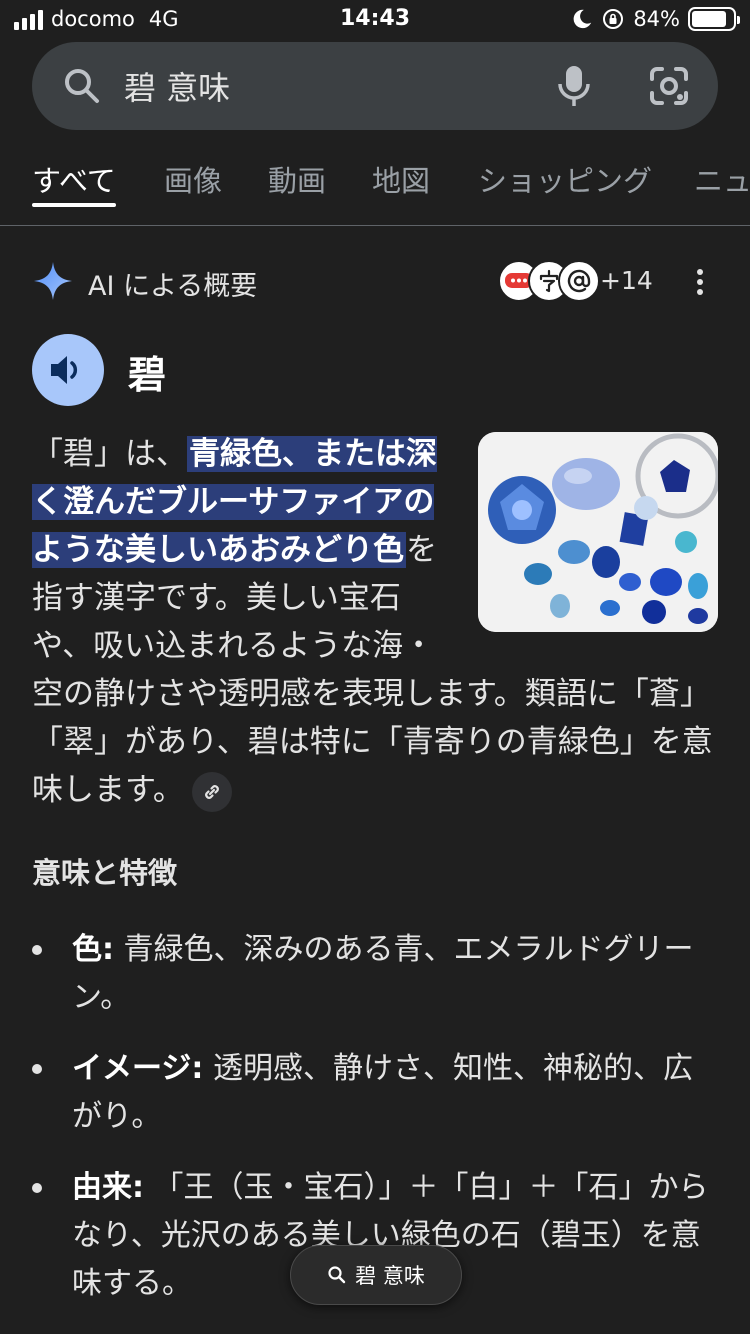 The height and width of the screenshot is (1334, 750). I want to click on google-lens-icon, so click(669, 86).